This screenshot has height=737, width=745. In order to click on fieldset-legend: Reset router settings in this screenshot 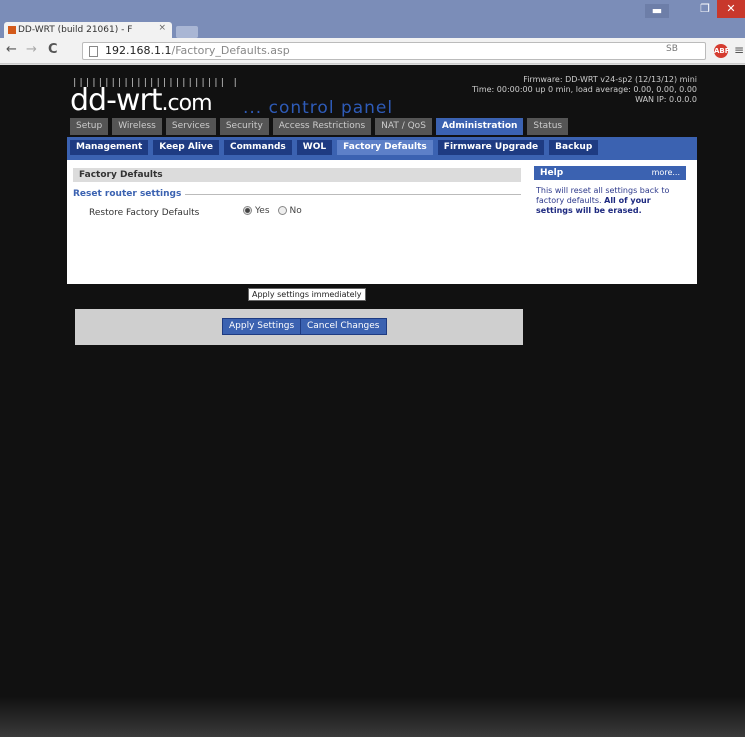, I will do `click(127, 194)`.